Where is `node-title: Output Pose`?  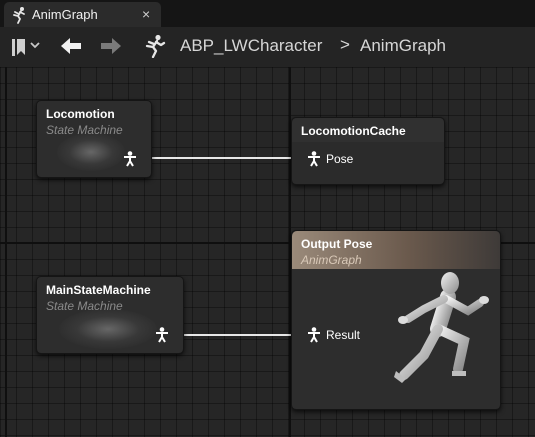 node-title: Output Pose is located at coordinates (337, 244).